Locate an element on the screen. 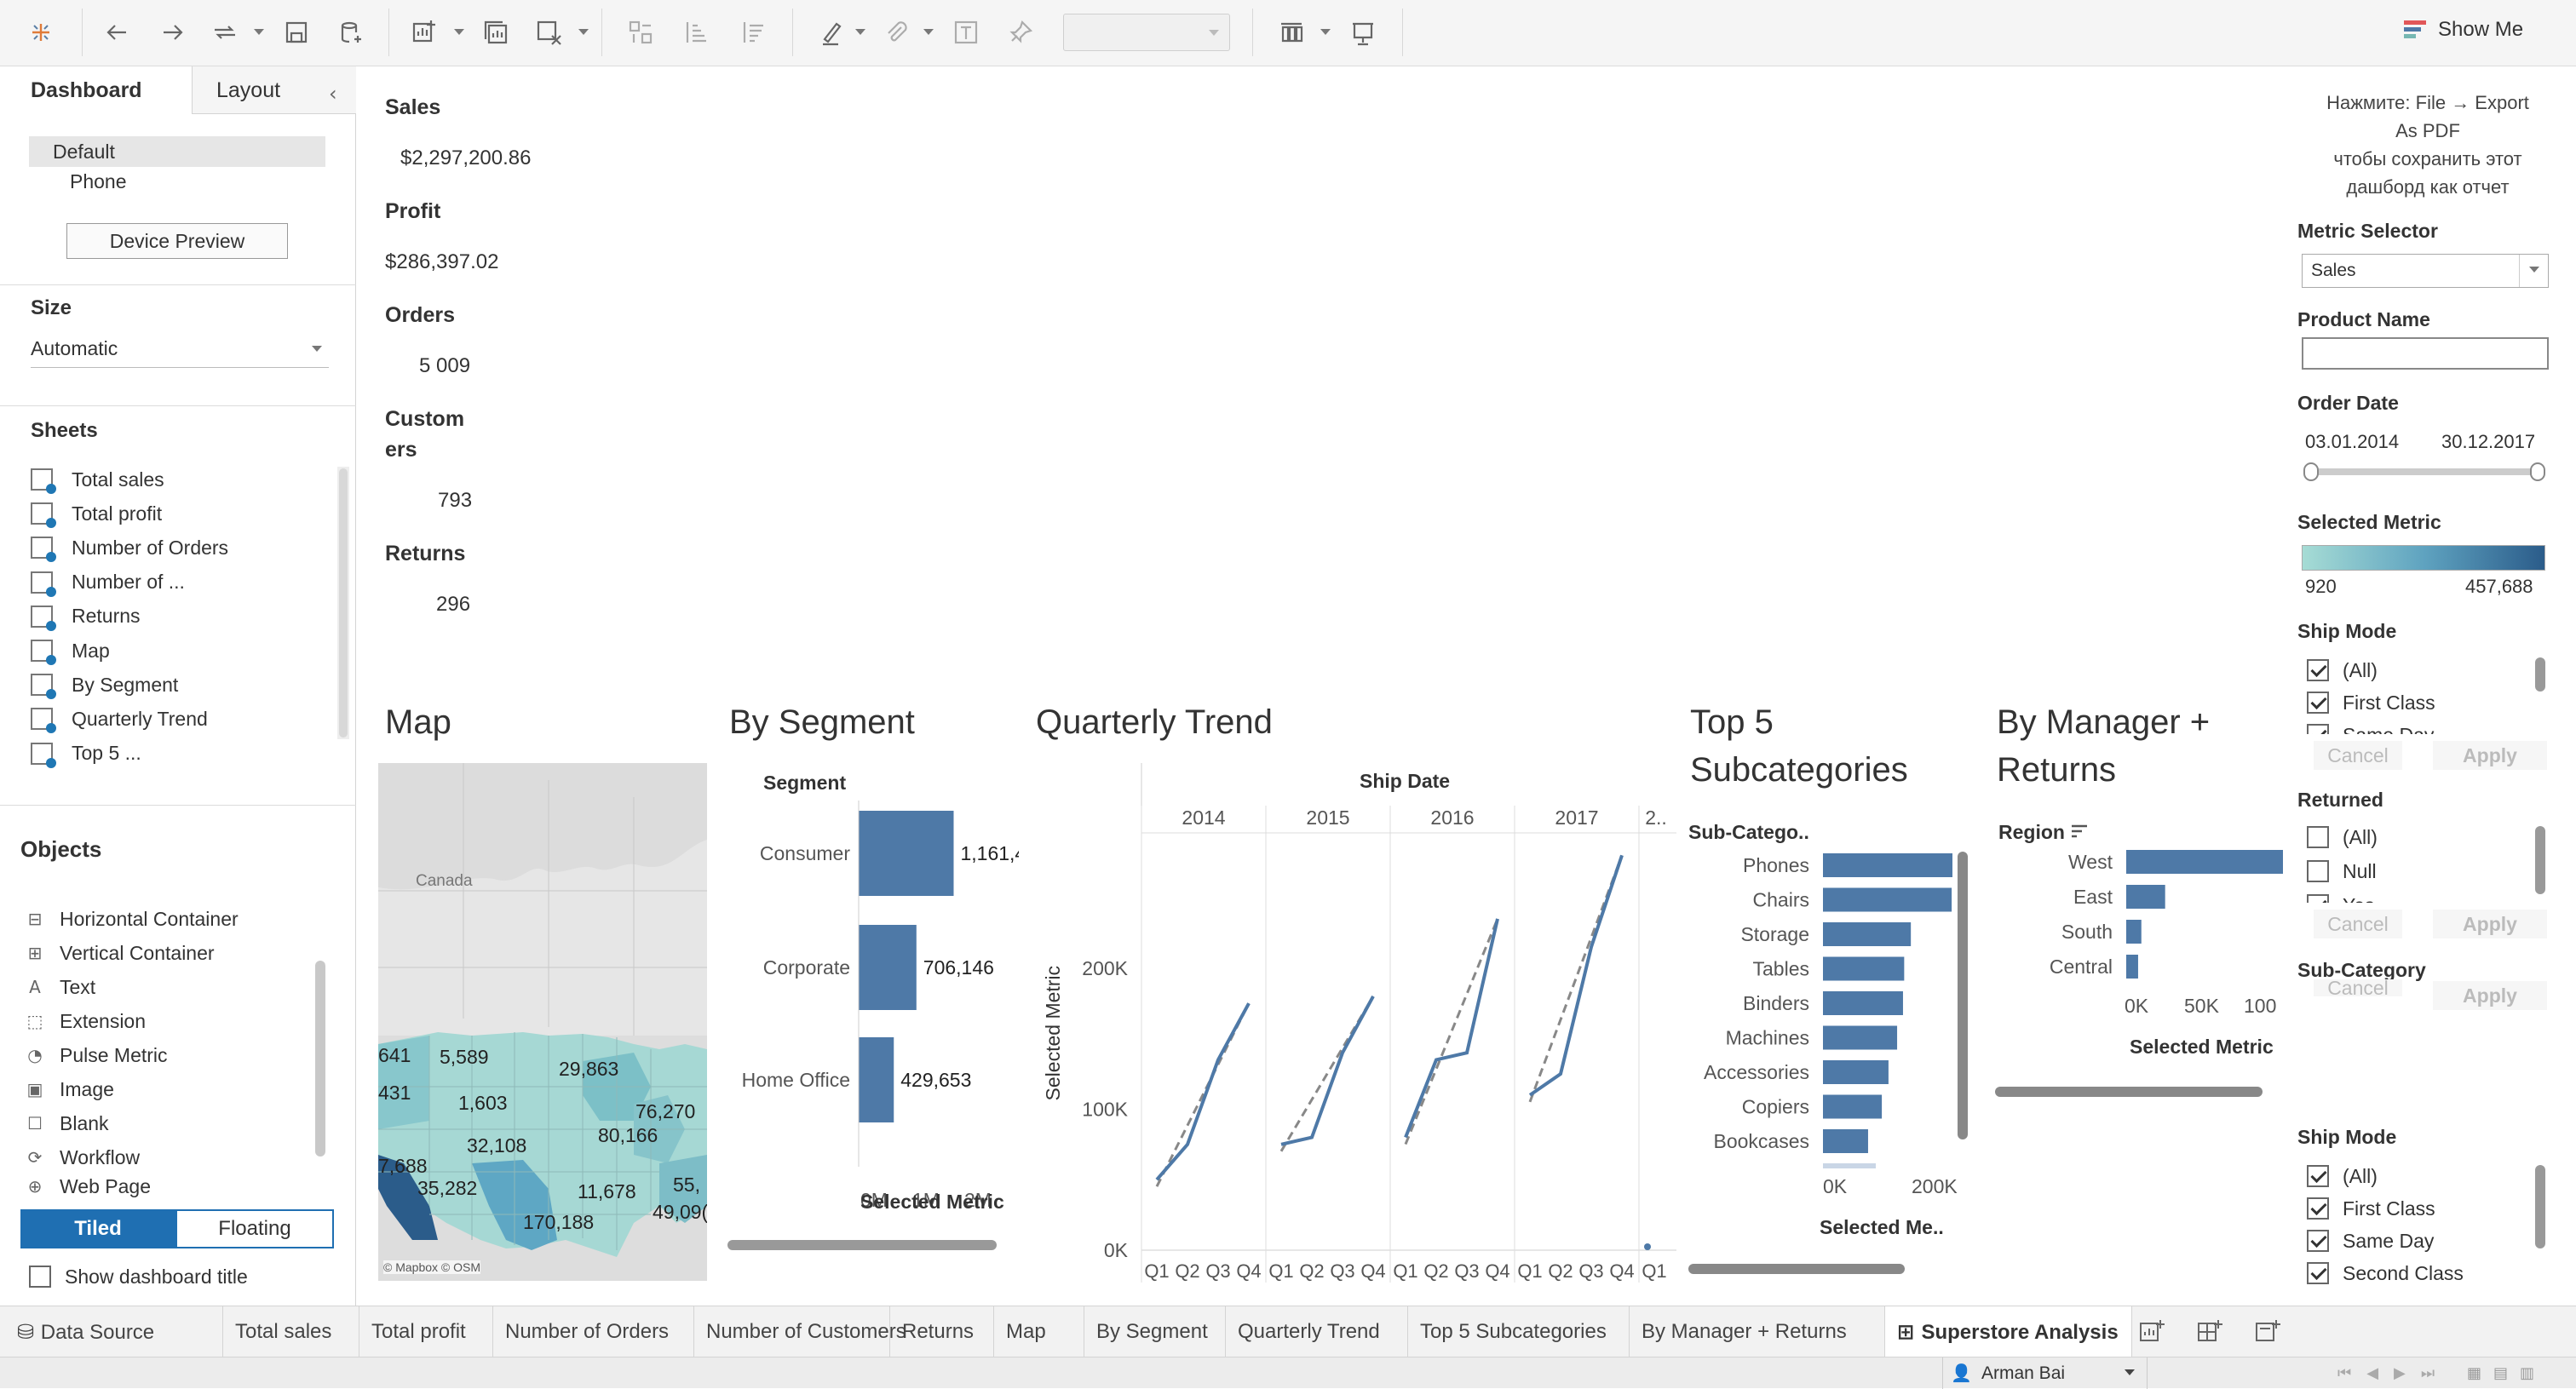 The width and height of the screenshot is (2576, 1389). ship-mode-apply: Apply is located at coordinates (2490, 755).